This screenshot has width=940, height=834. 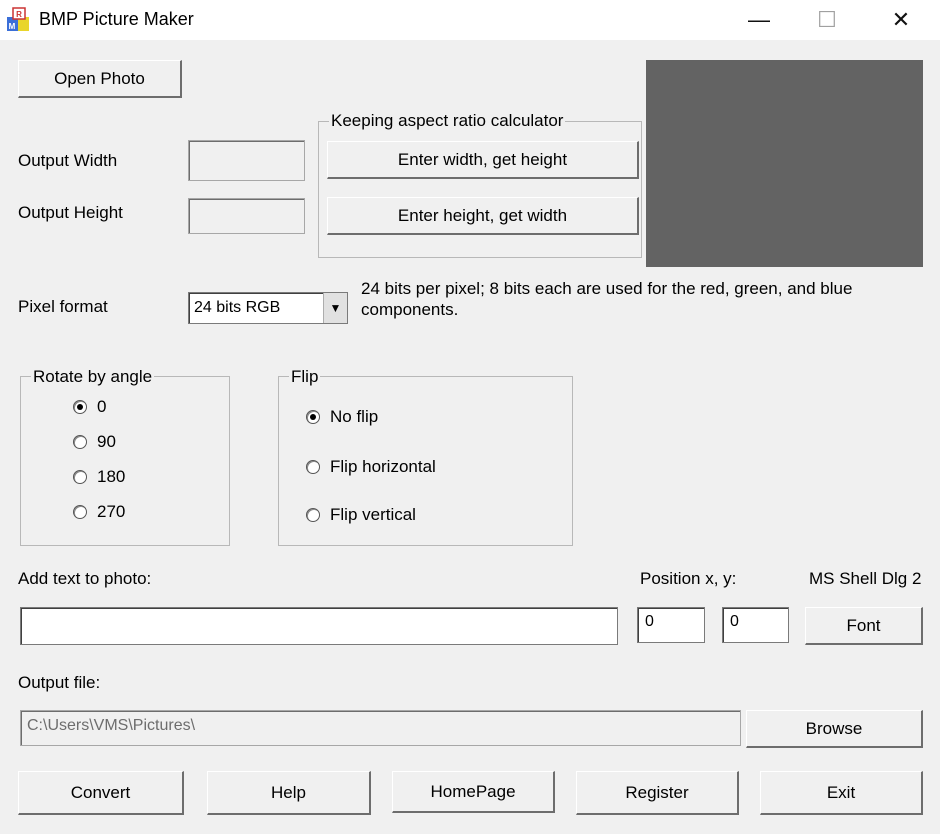 I want to click on height-get-width-button: Enter height, get width, so click(x=483, y=216).